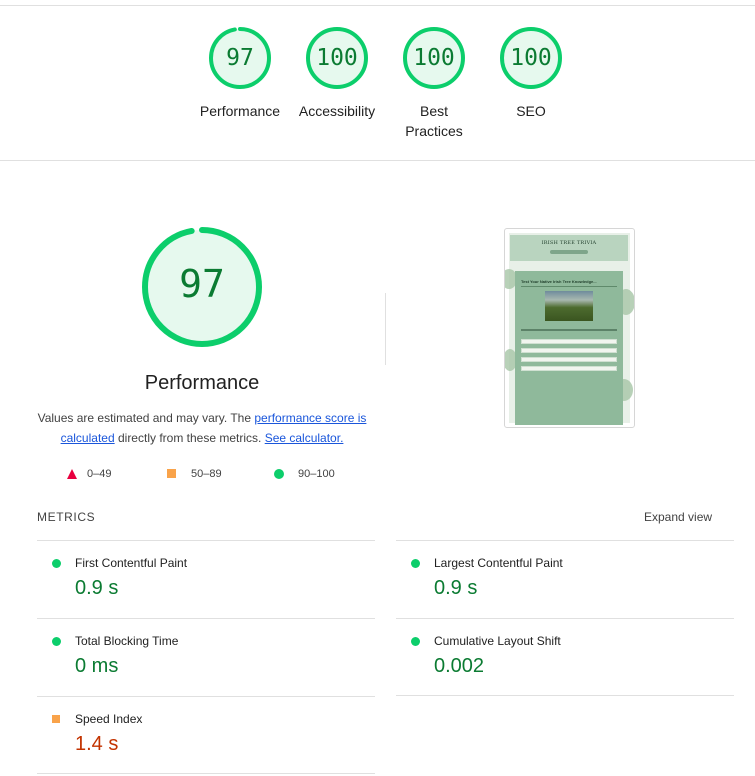  I want to click on metric-label: Largest Contentful Paint, so click(498, 563).